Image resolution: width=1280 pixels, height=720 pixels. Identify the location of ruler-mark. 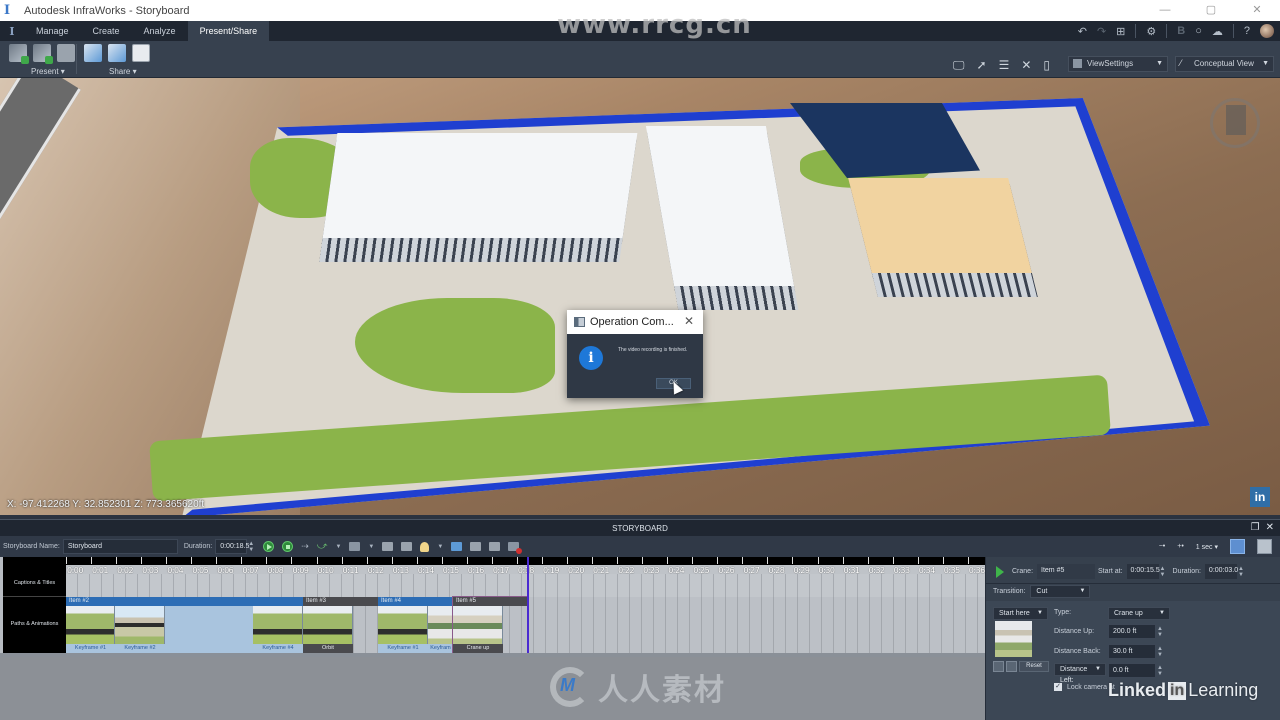
(618, 560).